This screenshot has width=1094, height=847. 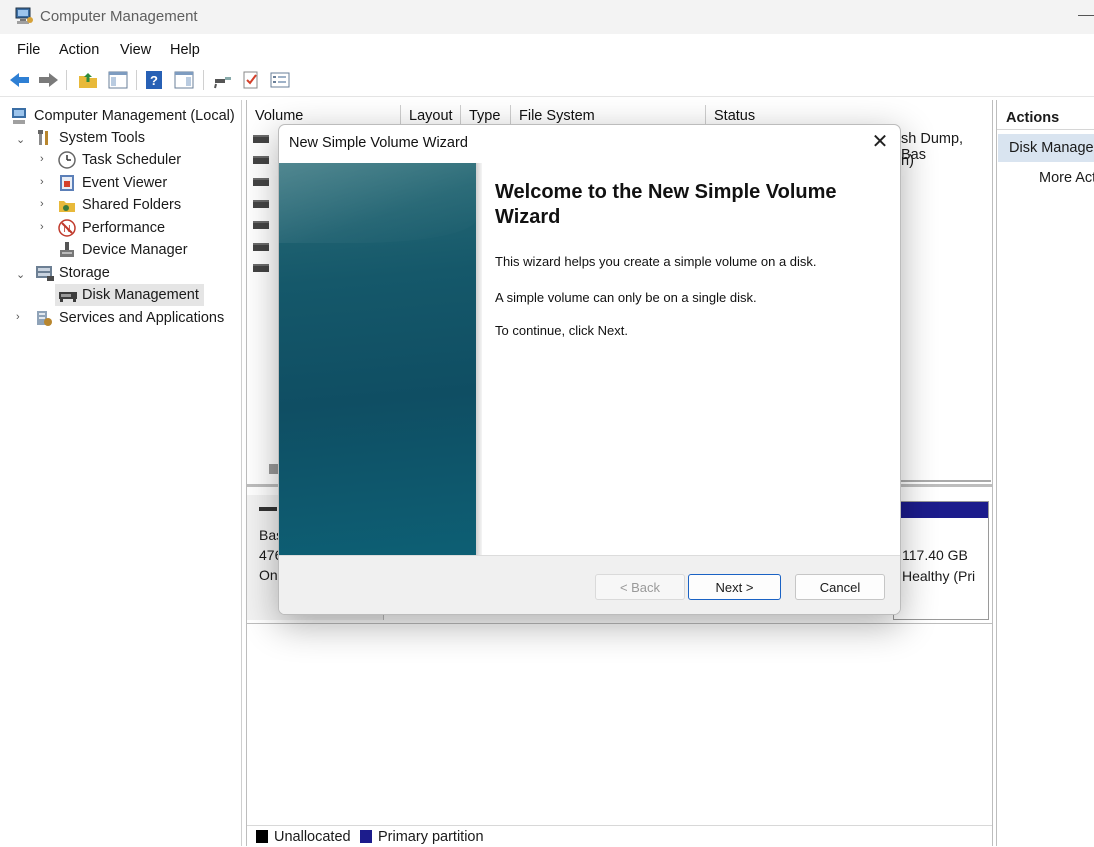 I want to click on title-bar: Computer Management, so click(x=547, y=17).